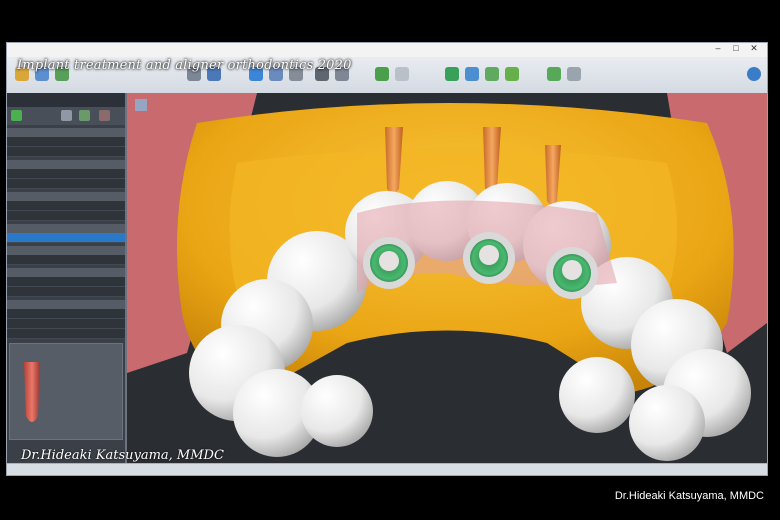 This screenshot has height=520, width=780. I want to click on implant-preview, so click(66, 391).